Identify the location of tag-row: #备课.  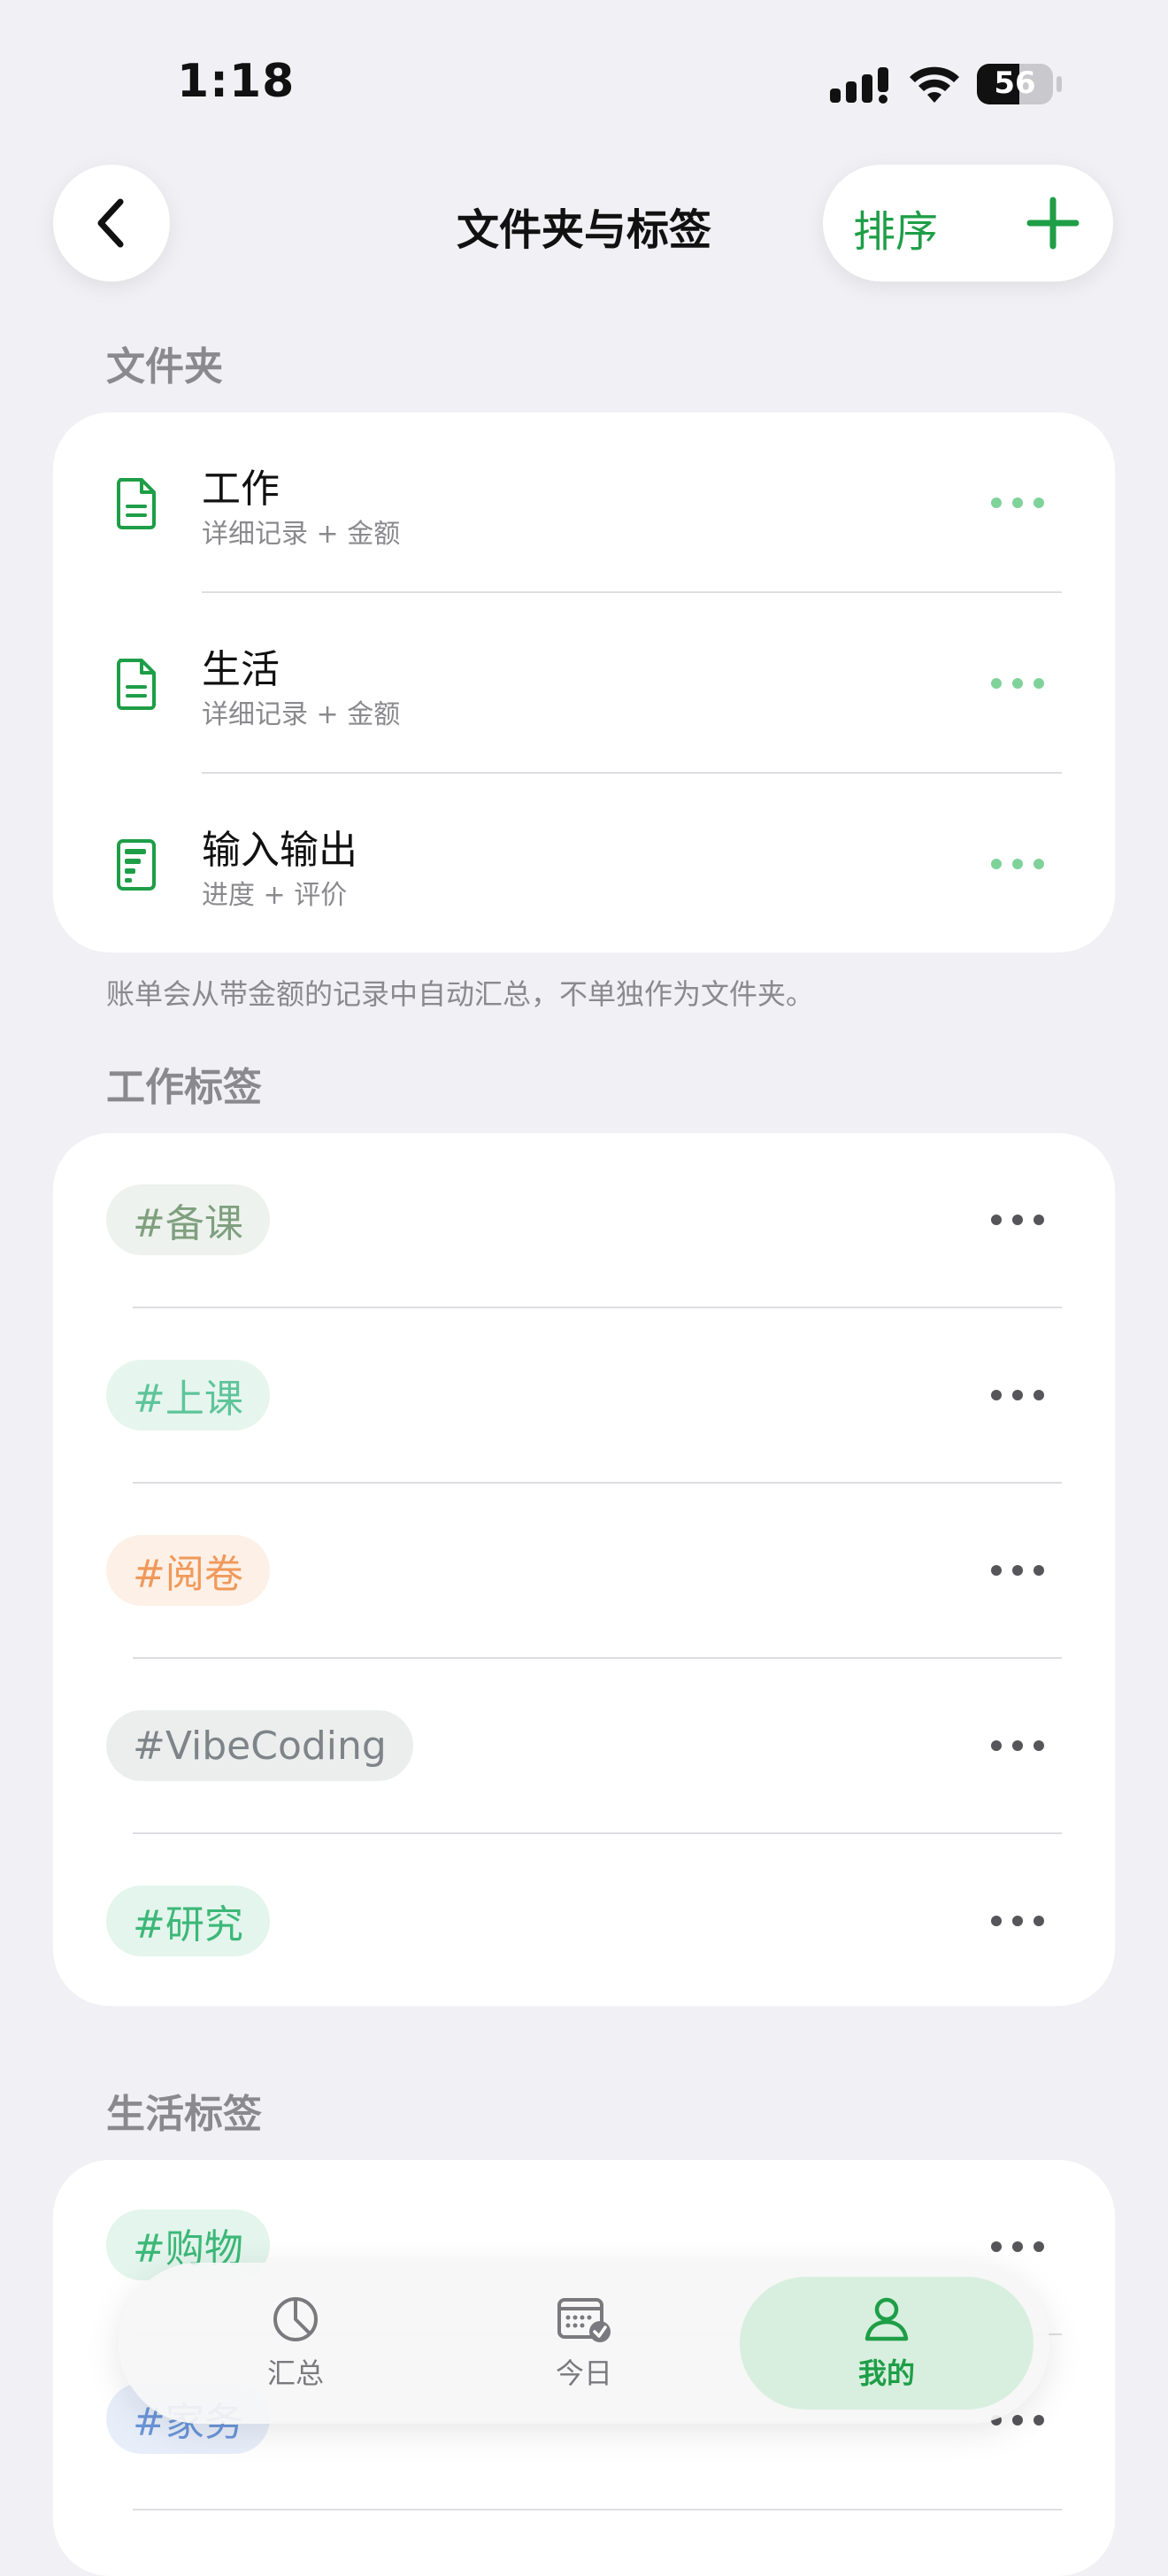
(584, 1220).